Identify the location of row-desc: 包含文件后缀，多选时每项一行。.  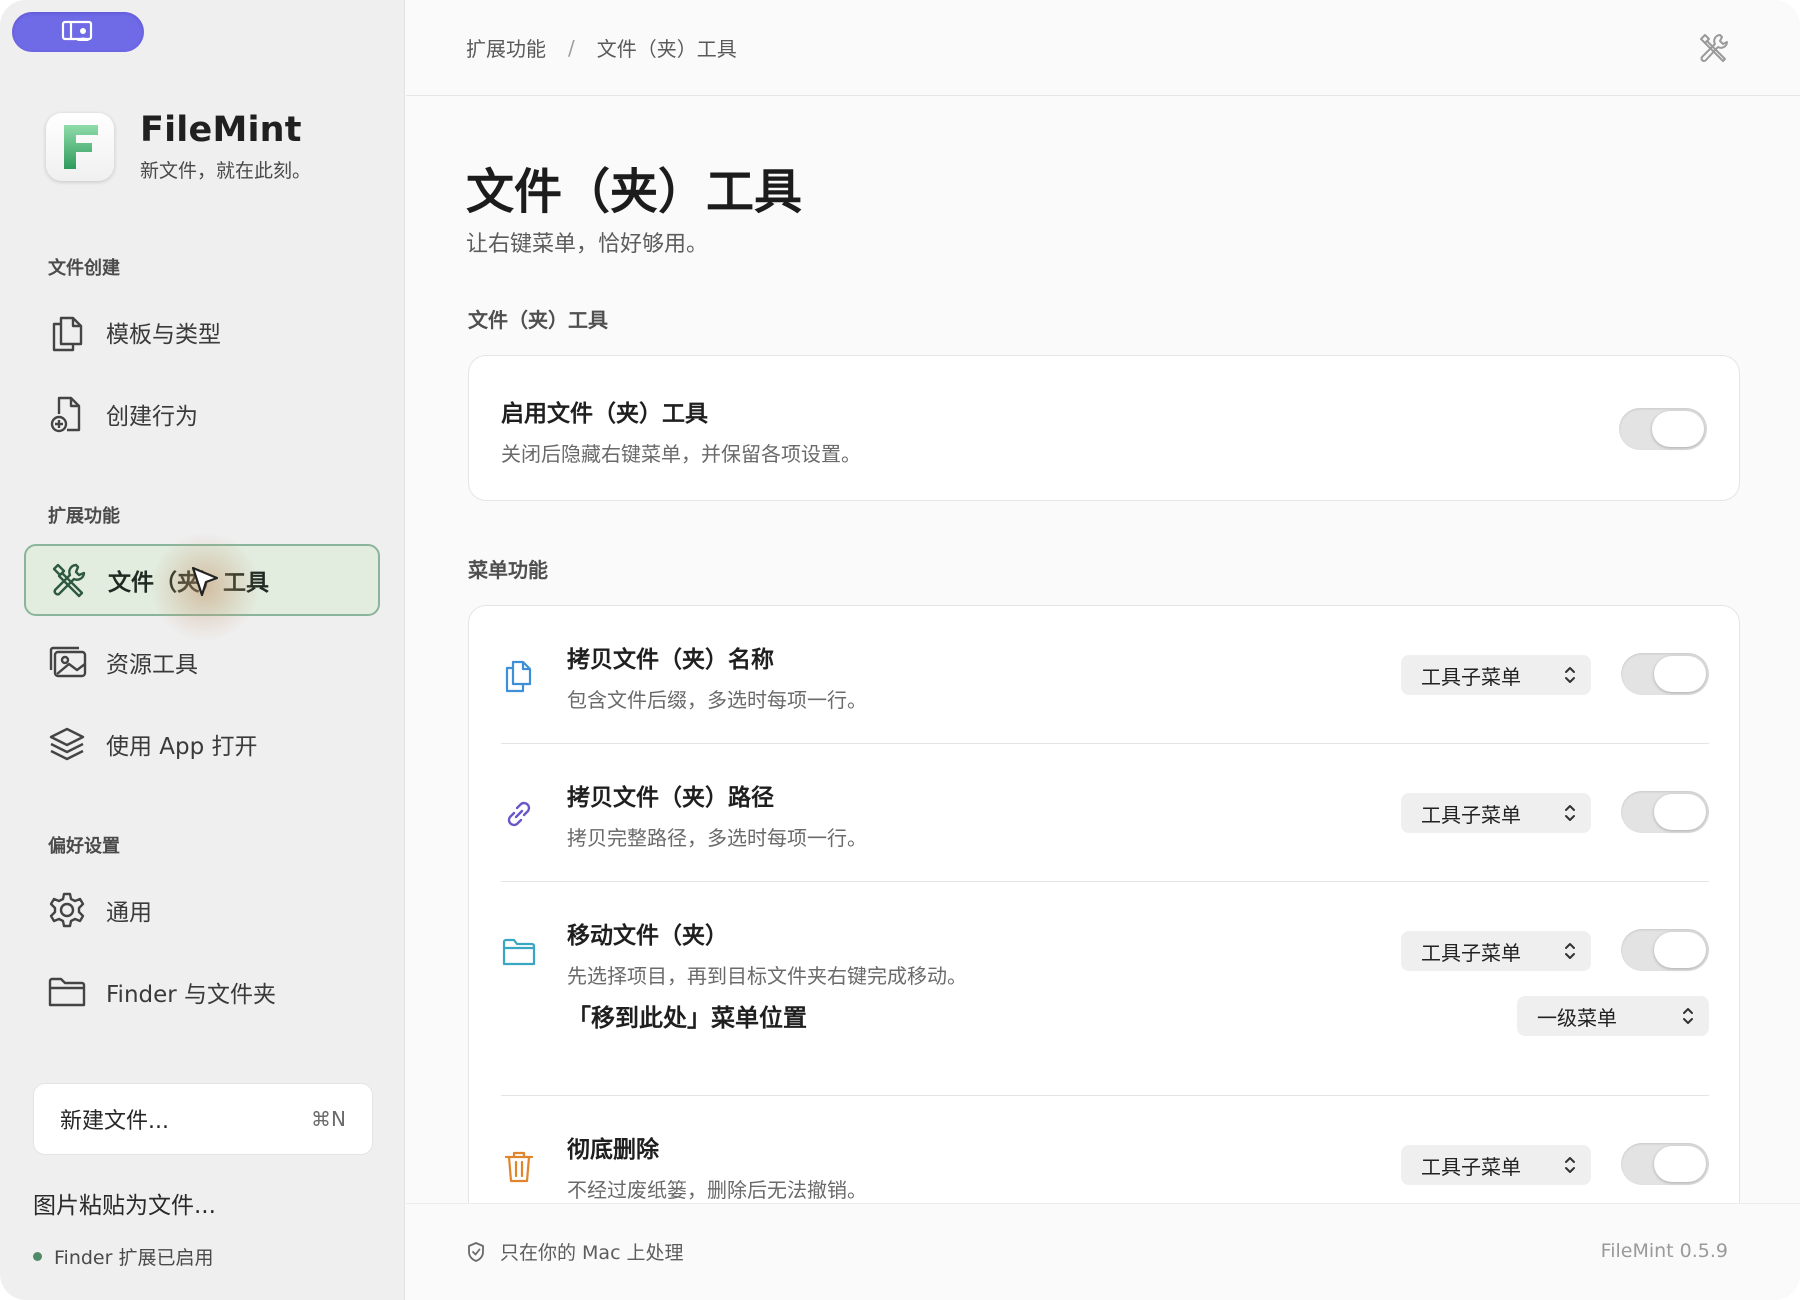
(717, 700).